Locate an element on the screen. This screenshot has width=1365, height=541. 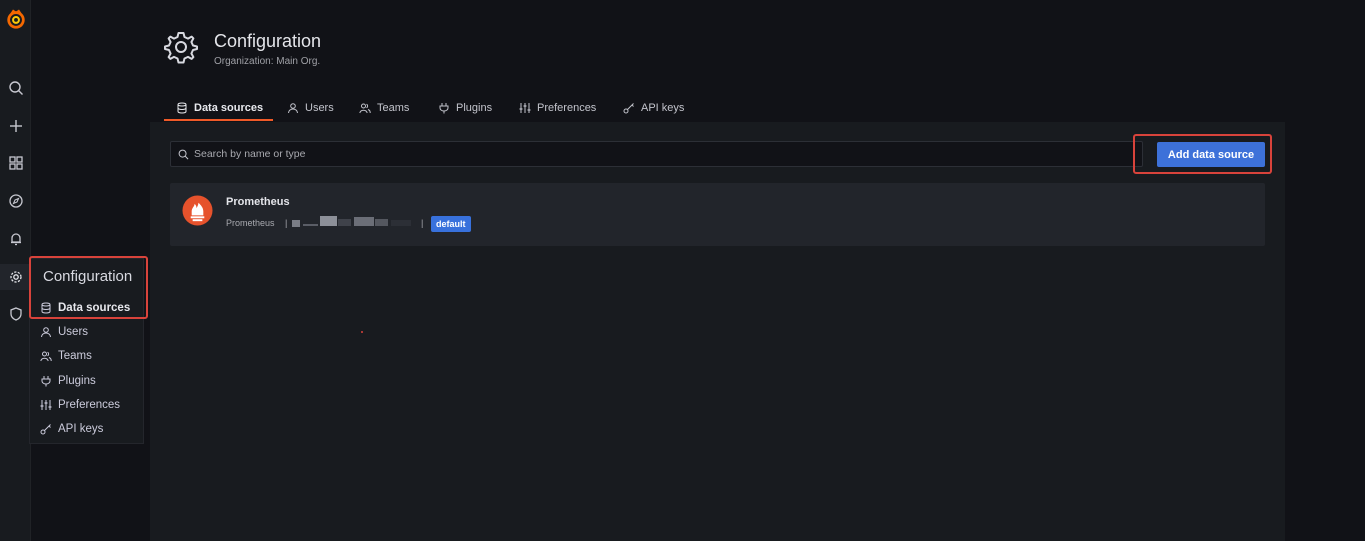
dashboards-icon is located at coordinates (15, 163).